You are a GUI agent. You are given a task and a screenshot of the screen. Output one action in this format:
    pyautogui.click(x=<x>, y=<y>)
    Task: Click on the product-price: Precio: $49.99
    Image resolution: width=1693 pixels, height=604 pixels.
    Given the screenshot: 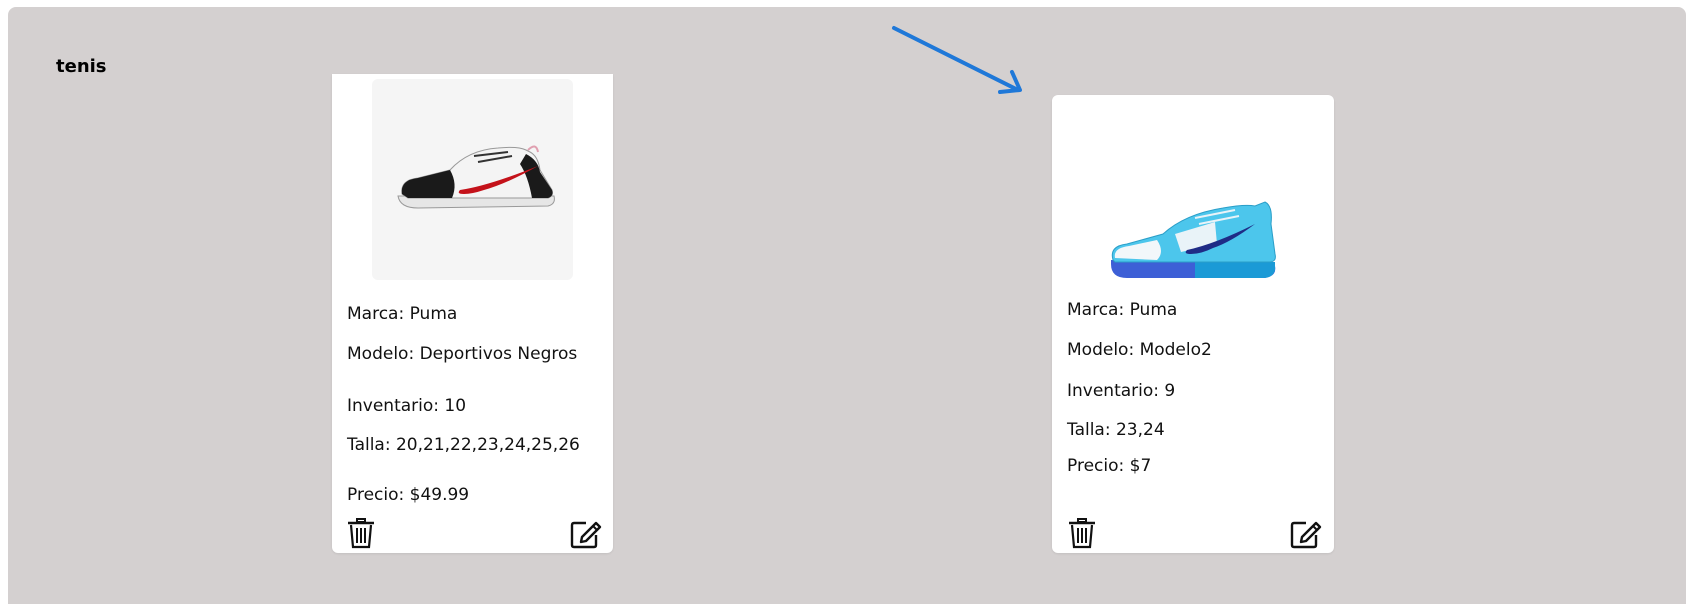 What is the action you would take?
    pyautogui.click(x=408, y=495)
    